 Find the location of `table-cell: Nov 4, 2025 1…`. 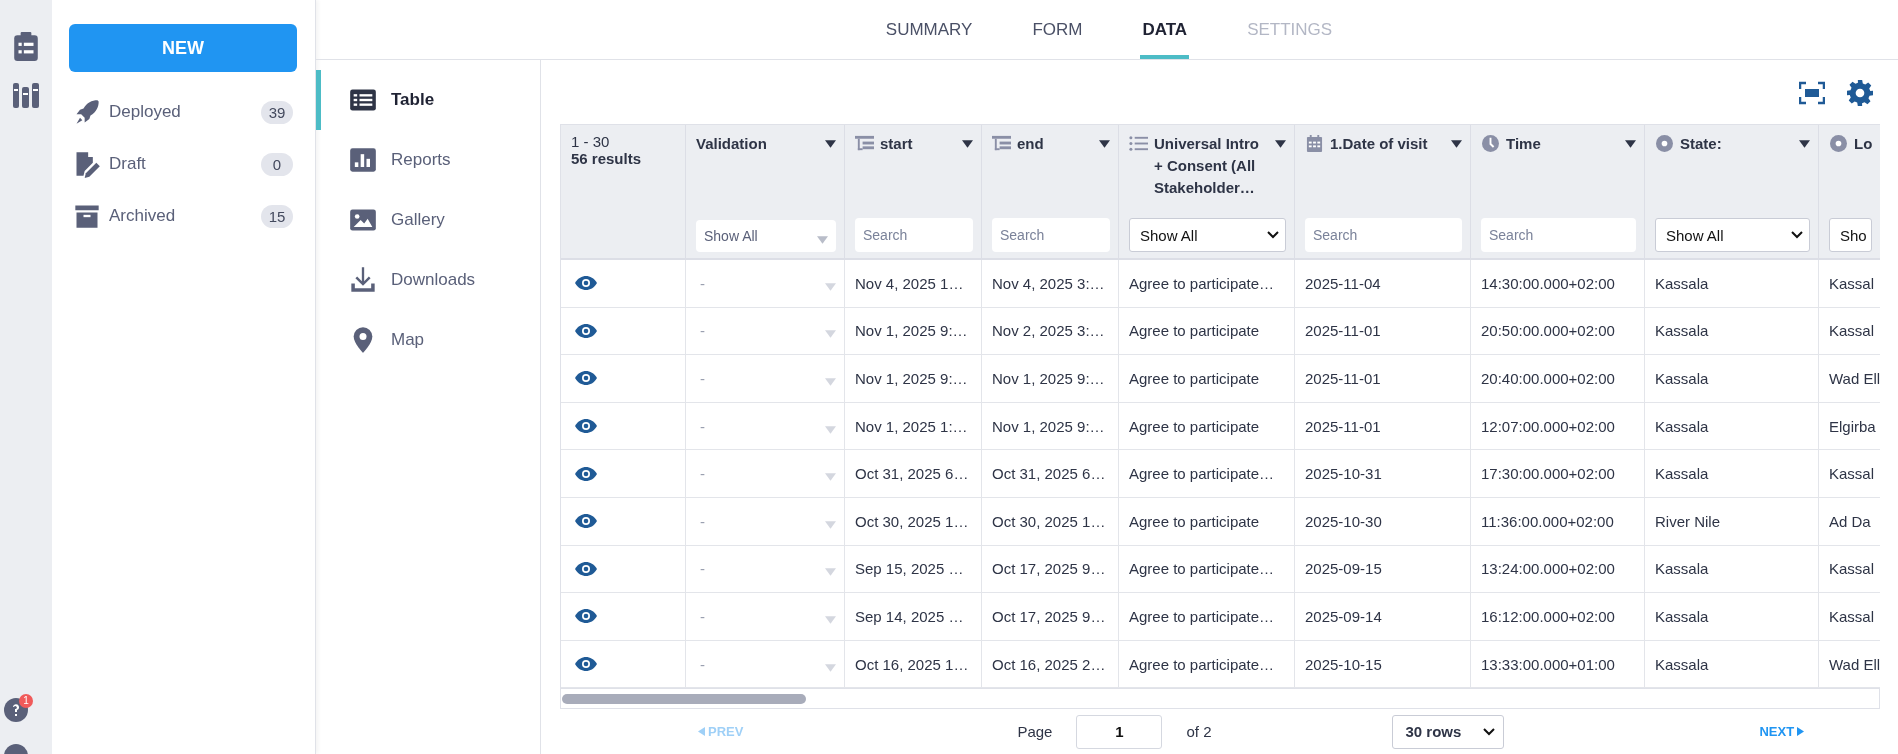

table-cell: Nov 4, 2025 1… is located at coordinates (913, 284).